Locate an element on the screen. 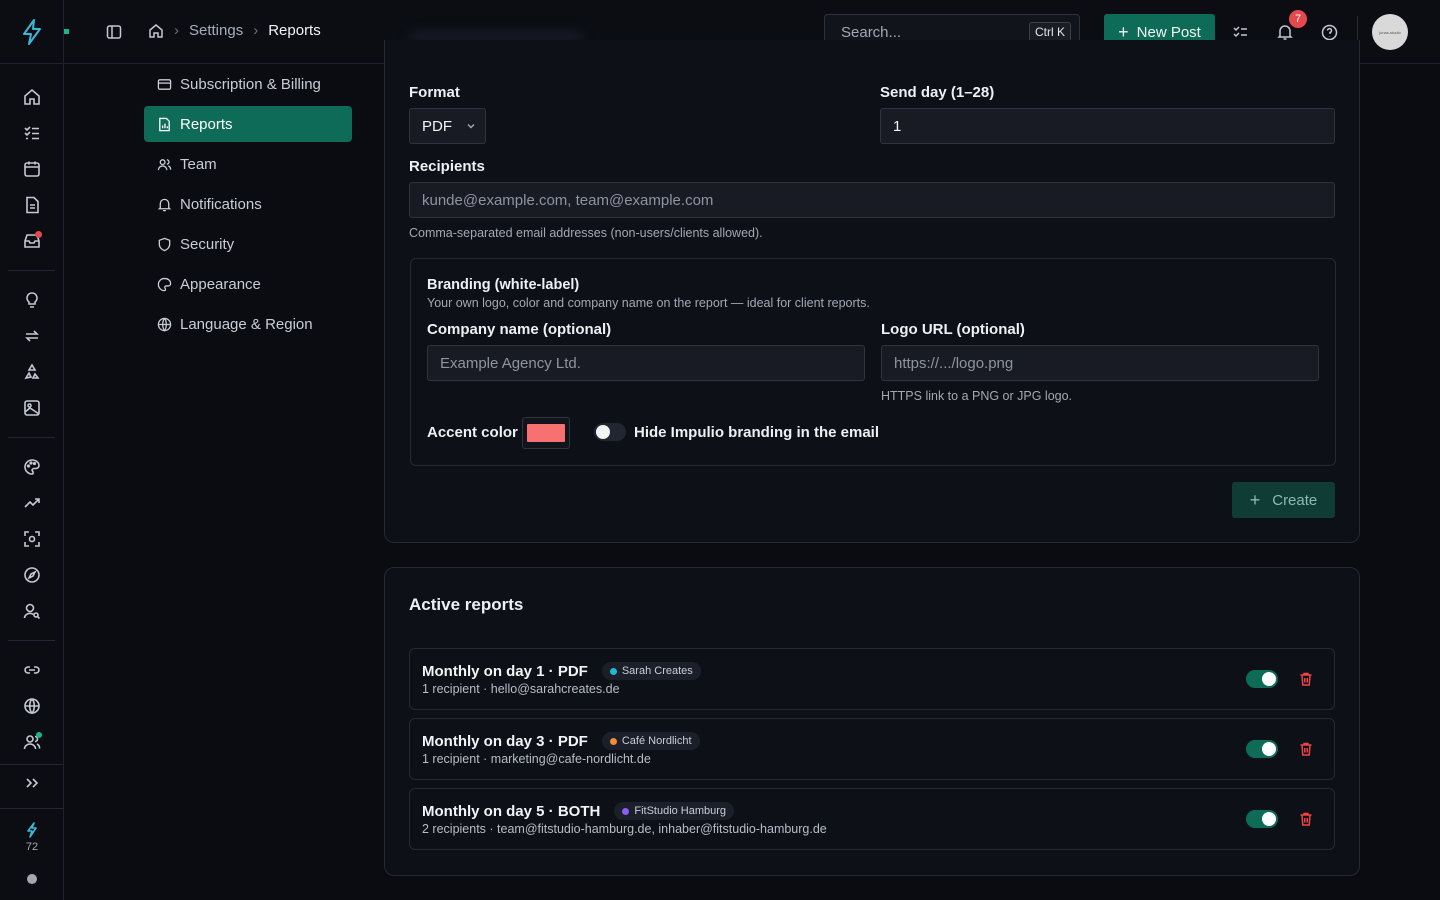 This screenshot has width=1440, height=900. create-button: + Create is located at coordinates (1283, 500).